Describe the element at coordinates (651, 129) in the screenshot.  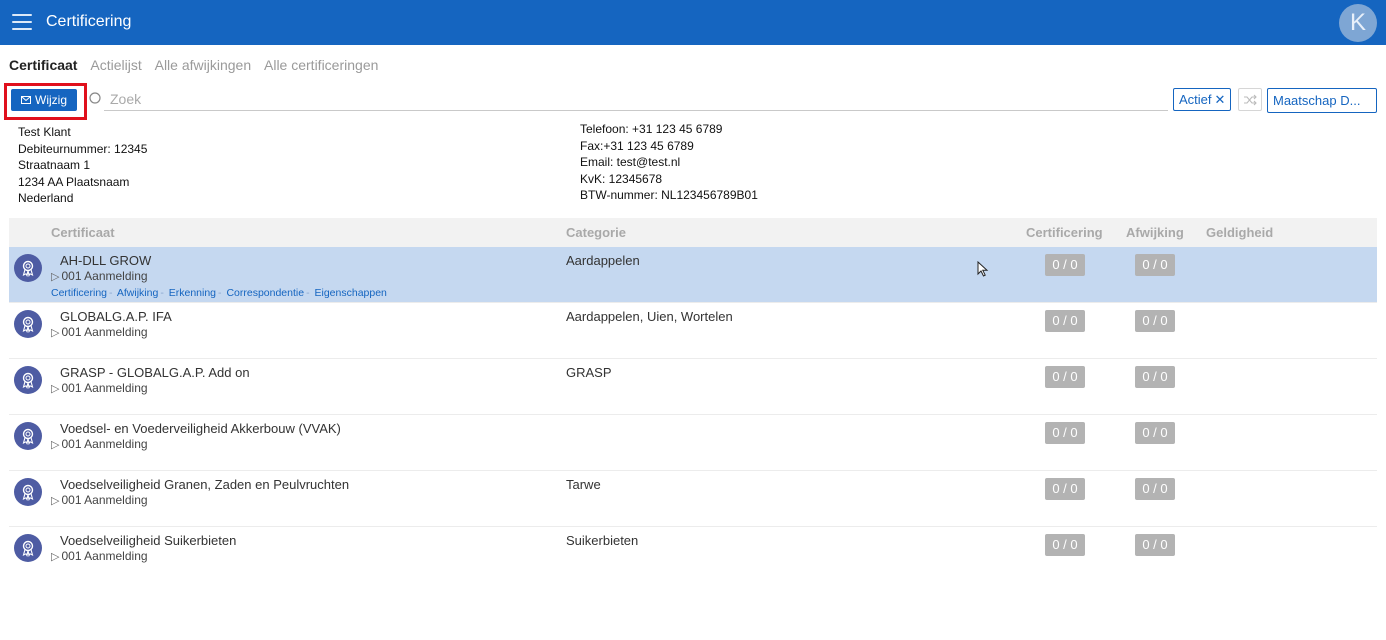
I see `customer-phone: Telefoon: +31 123 45 6789` at that location.